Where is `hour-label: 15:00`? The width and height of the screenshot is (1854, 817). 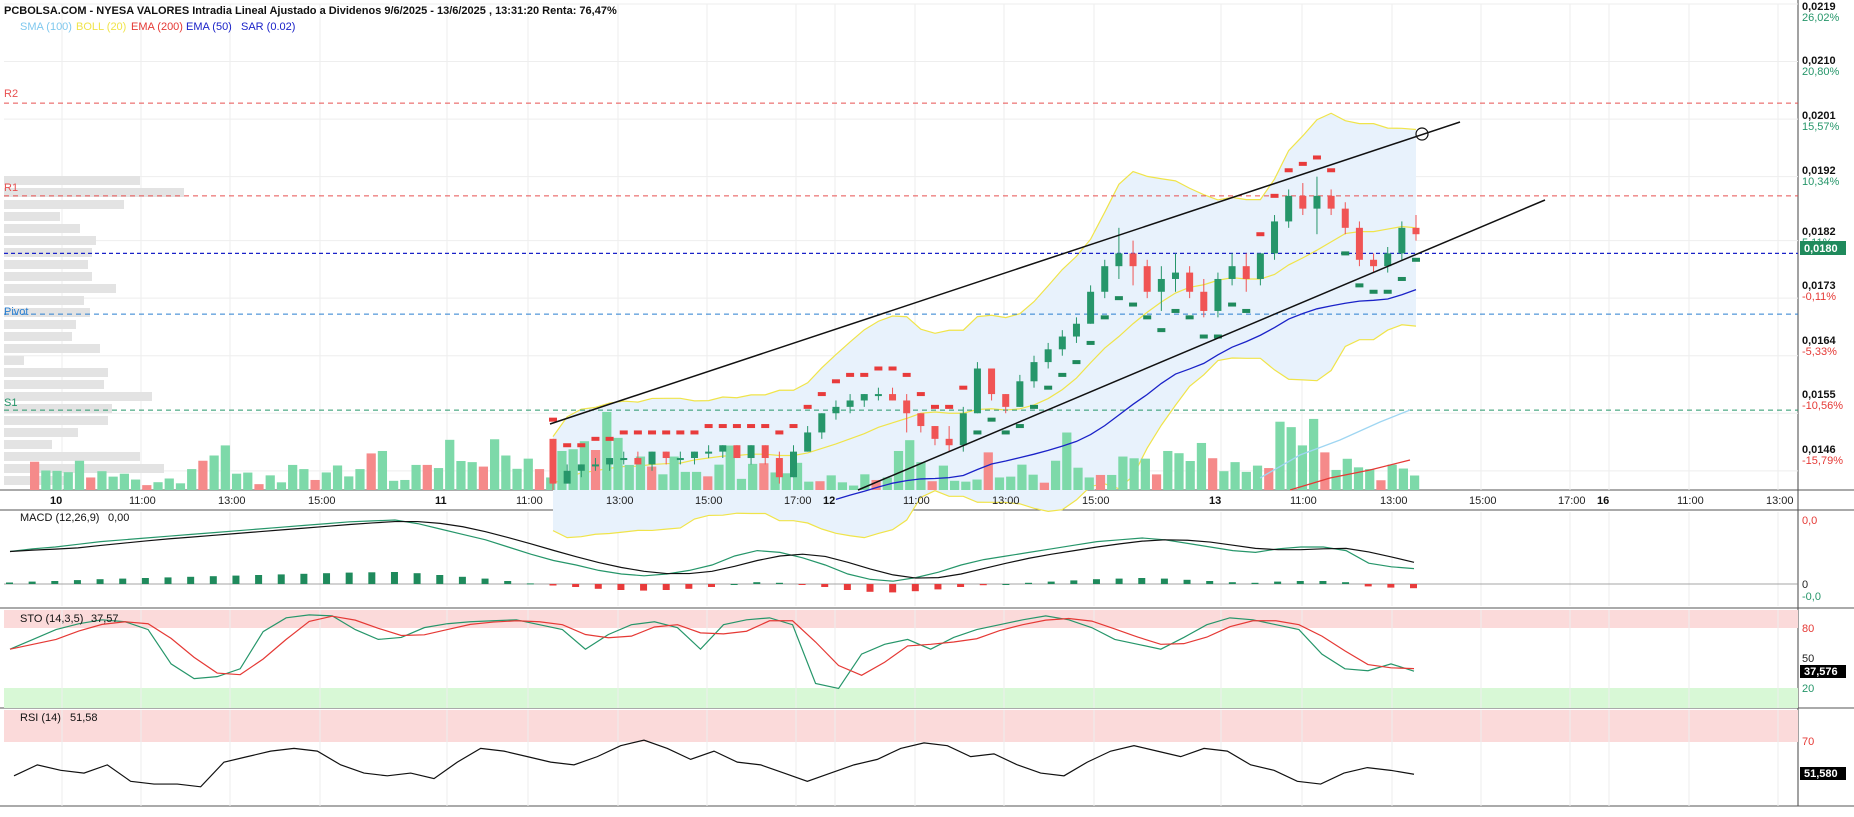 hour-label: 15:00 is located at coordinates (1096, 501).